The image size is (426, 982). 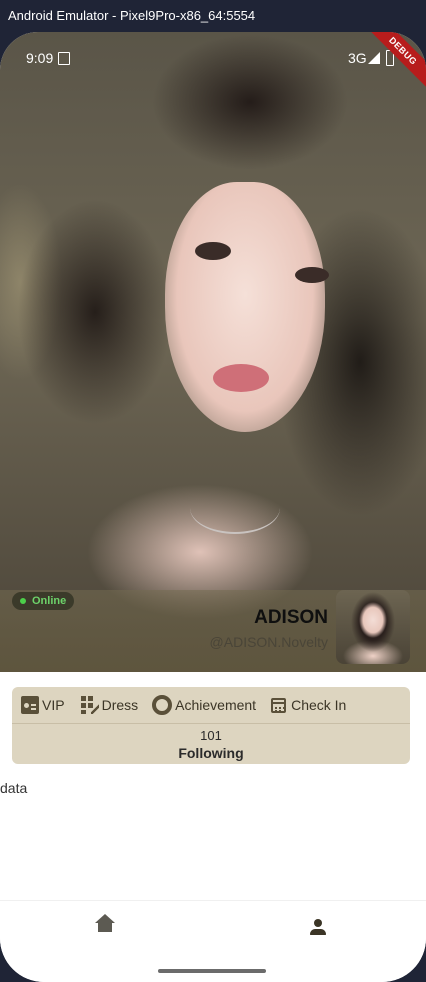 What do you see at coordinates (105, 925) in the screenshot?
I see `home-icon` at bounding box center [105, 925].